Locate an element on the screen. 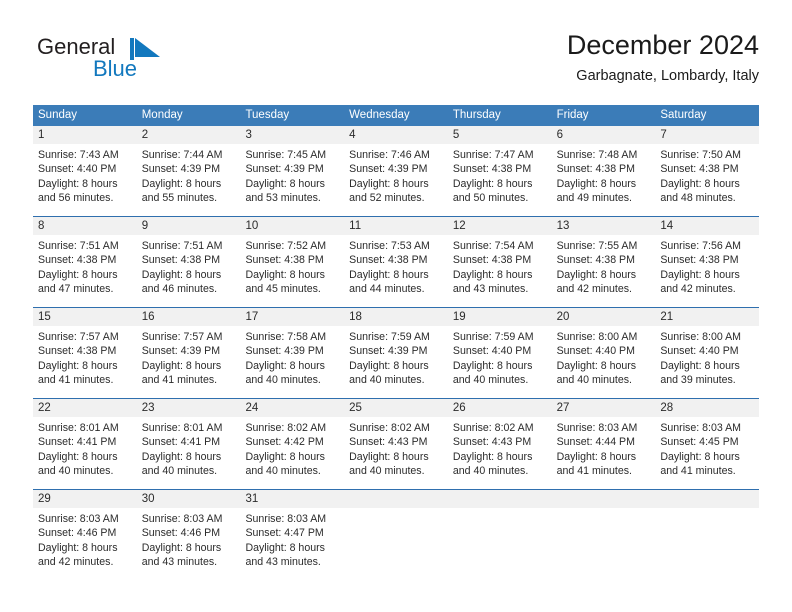 This screenshot has width=792, height=612. weekday-header-friday: Friday is located at coordinates (572, 115).